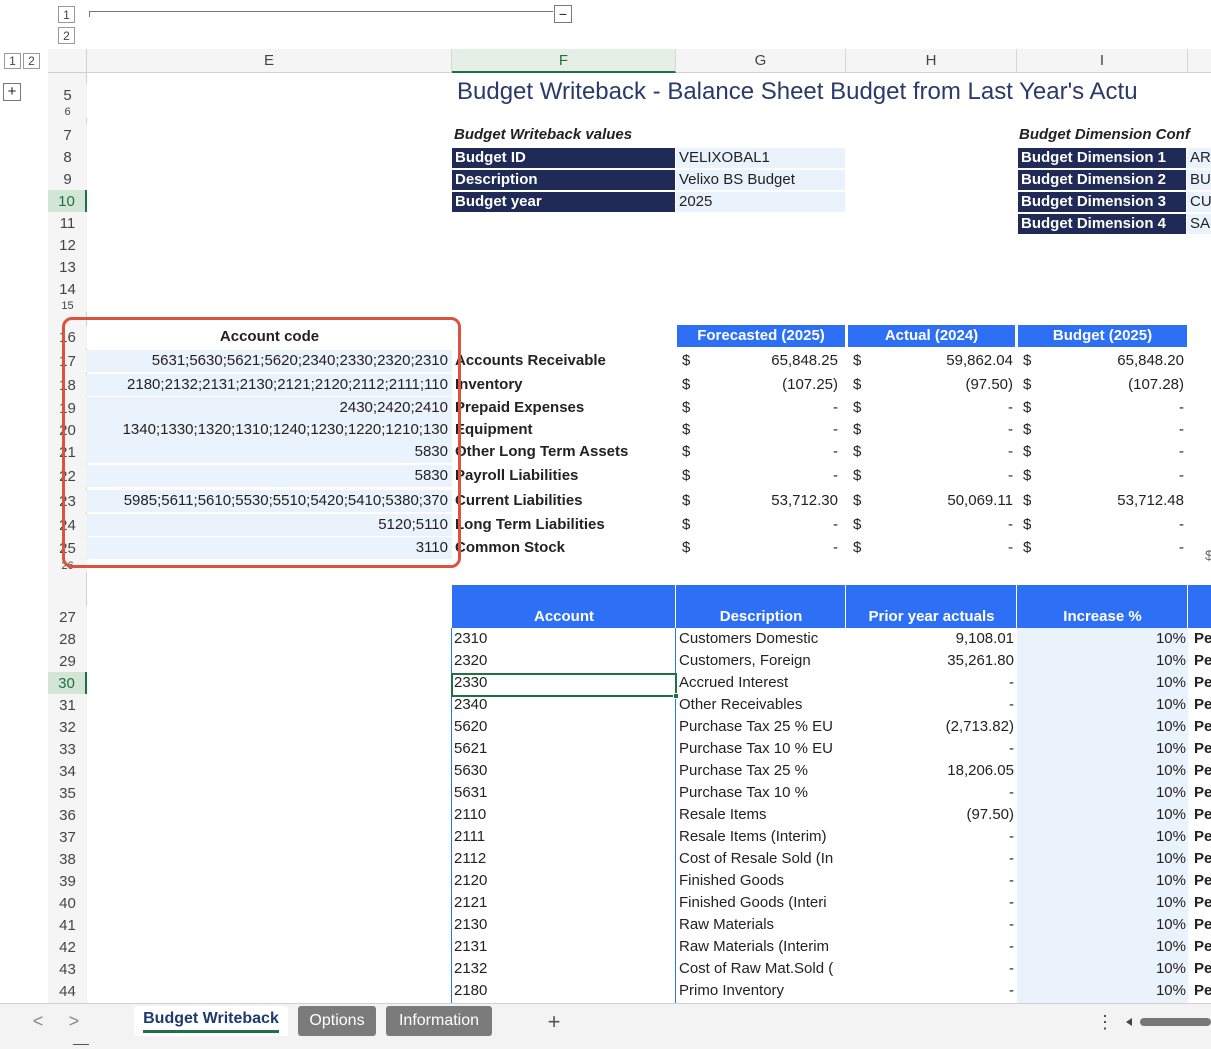  I want to click on detail-description: Resale Items (Interim), so click(762, 837).